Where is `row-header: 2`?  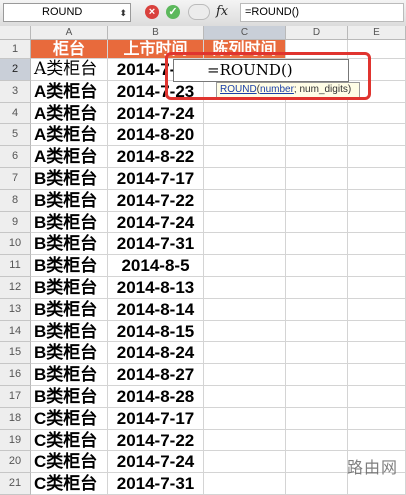 row-header: 2 is located at coordinates (15, 70).